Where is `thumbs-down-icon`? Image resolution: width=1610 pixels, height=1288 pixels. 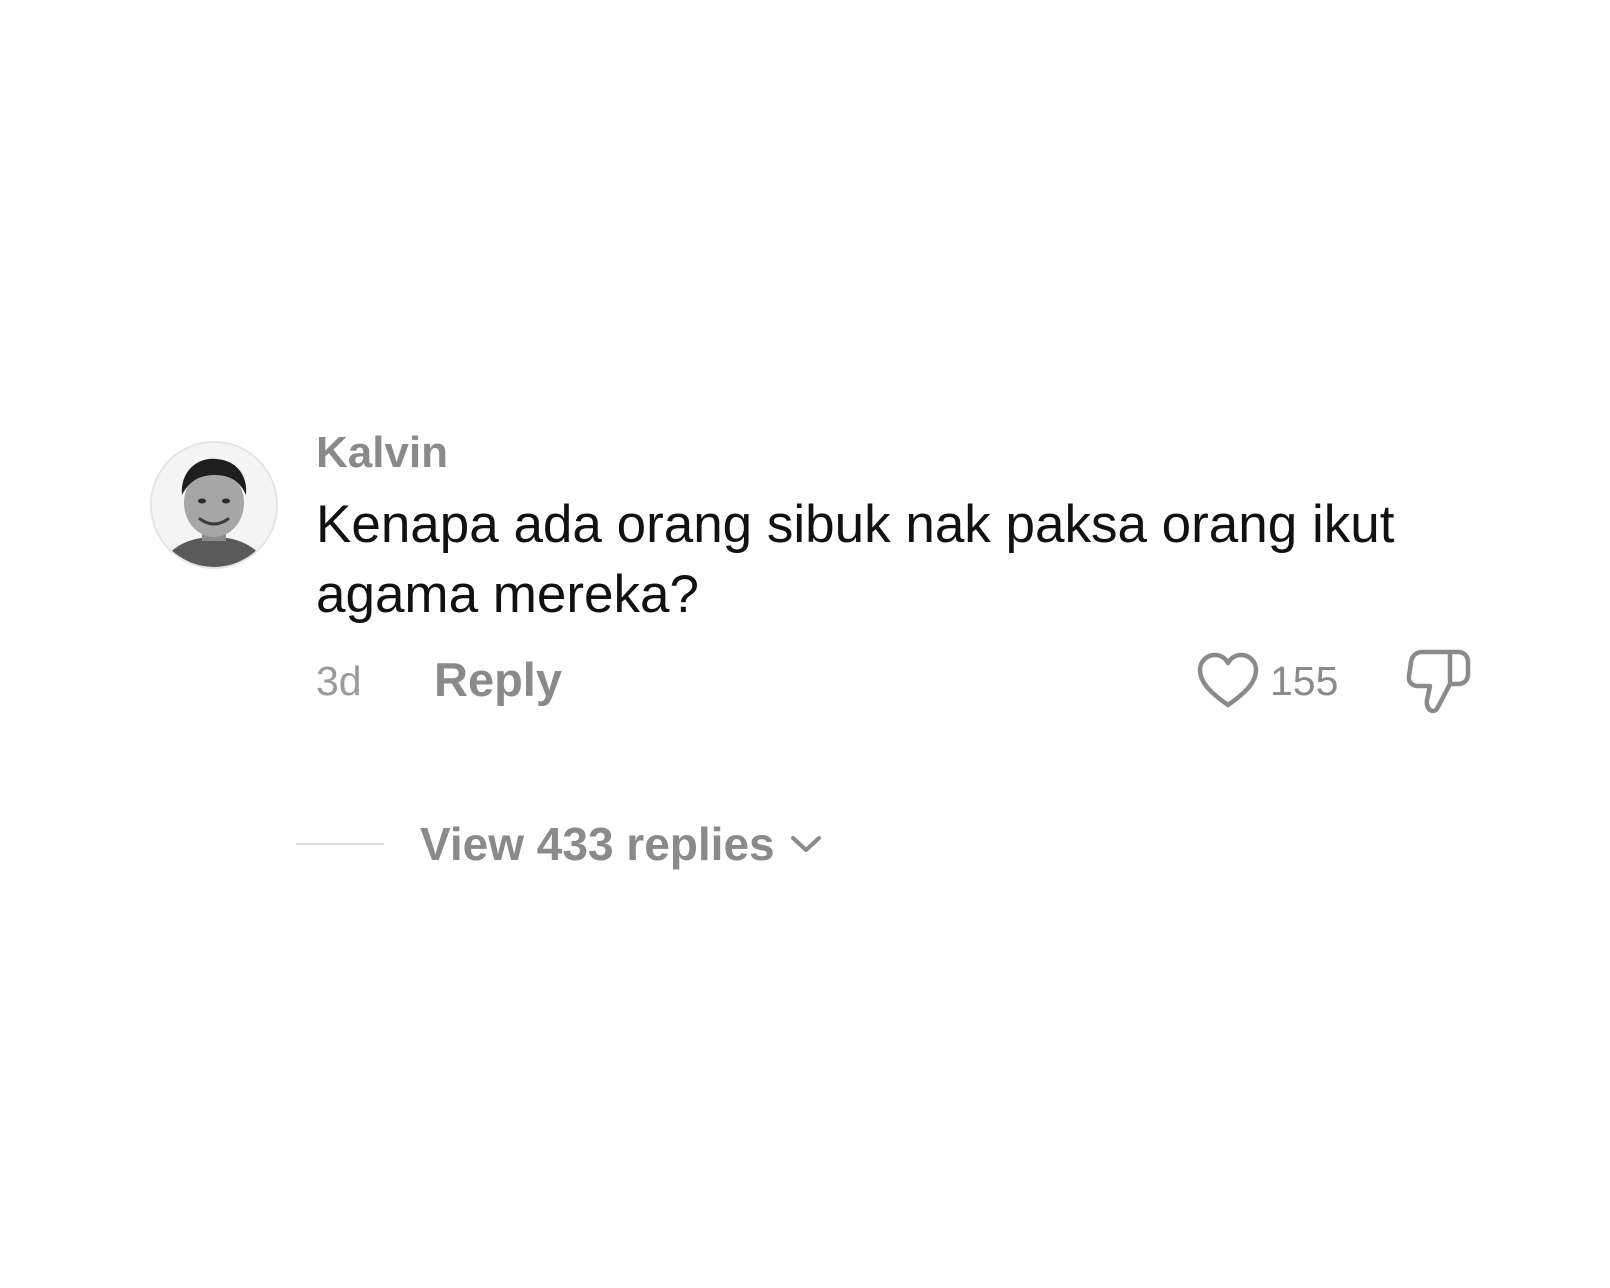
thumbs-down-icon is located at coordinates (1438, 681).